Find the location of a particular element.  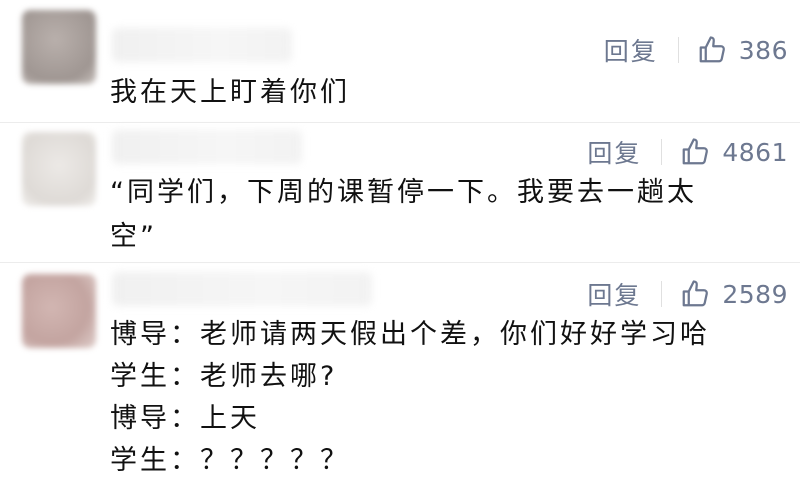

comment-actions: 回复 4861 is located at coordinates (687, 152).